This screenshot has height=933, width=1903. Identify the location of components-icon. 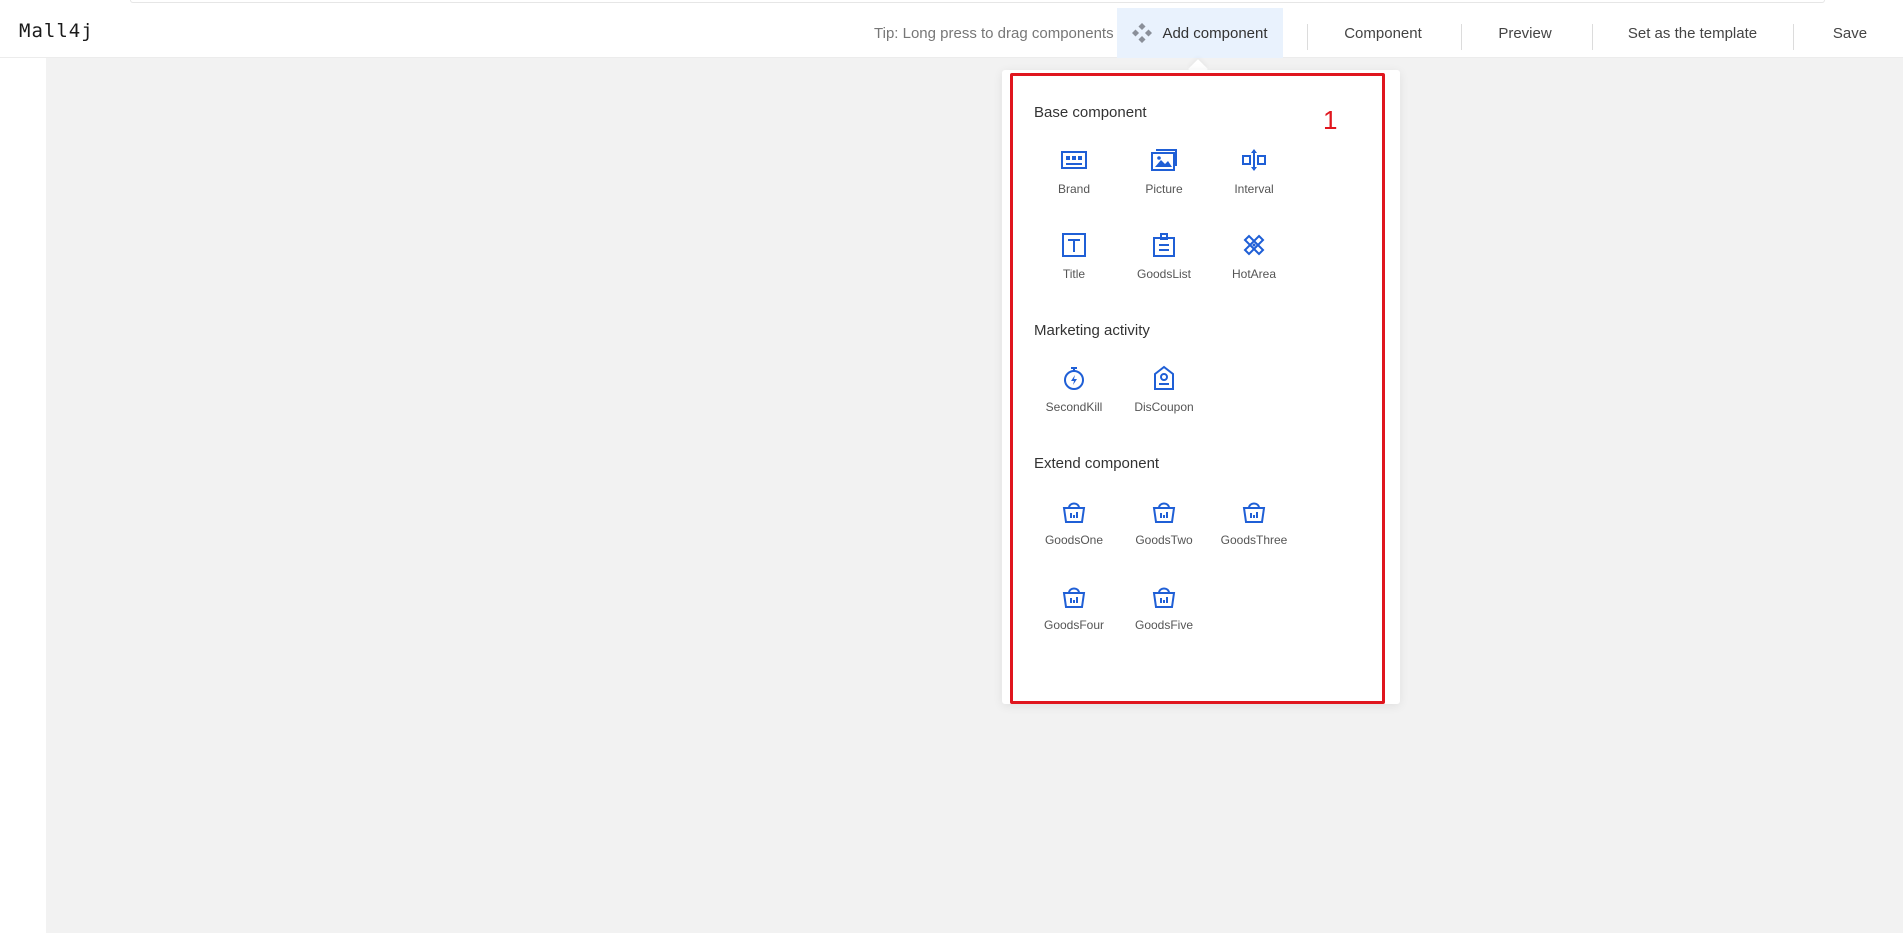
(1142, 33).